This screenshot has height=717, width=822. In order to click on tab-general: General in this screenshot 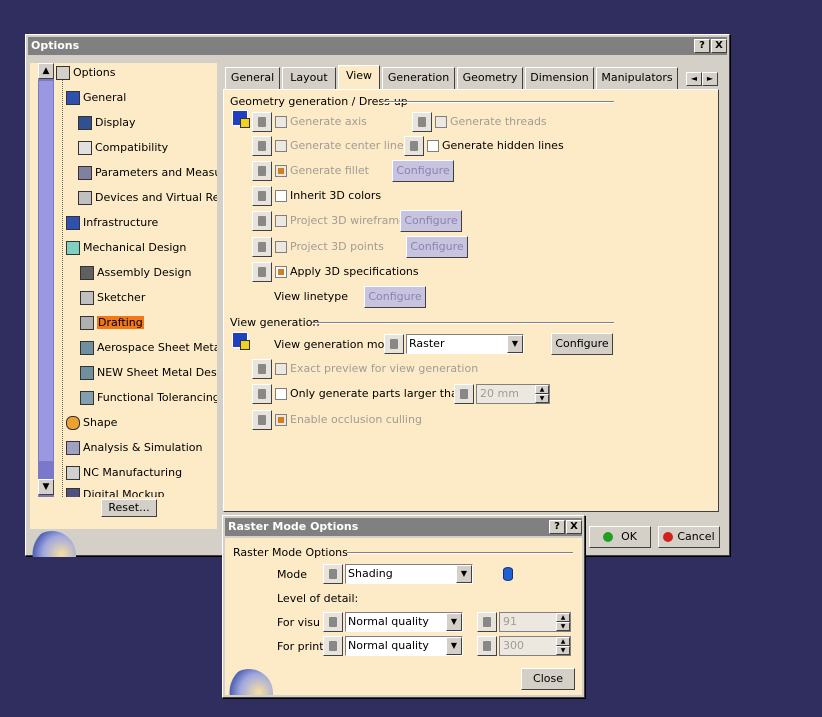, I will do `click(252, 78)`.